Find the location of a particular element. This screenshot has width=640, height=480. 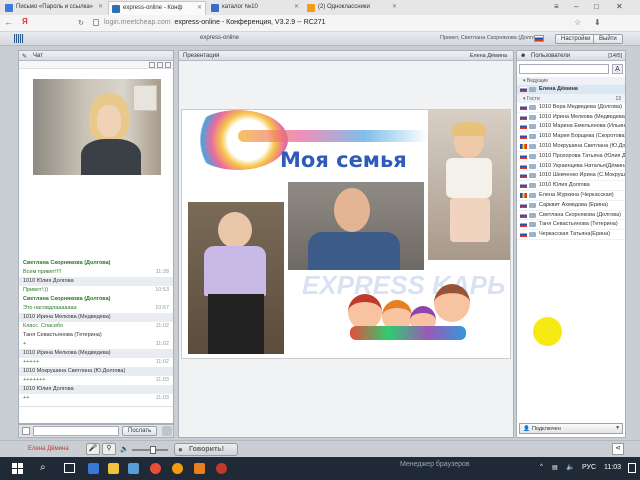

send-button: Послать is located at coordinates (140, 431).